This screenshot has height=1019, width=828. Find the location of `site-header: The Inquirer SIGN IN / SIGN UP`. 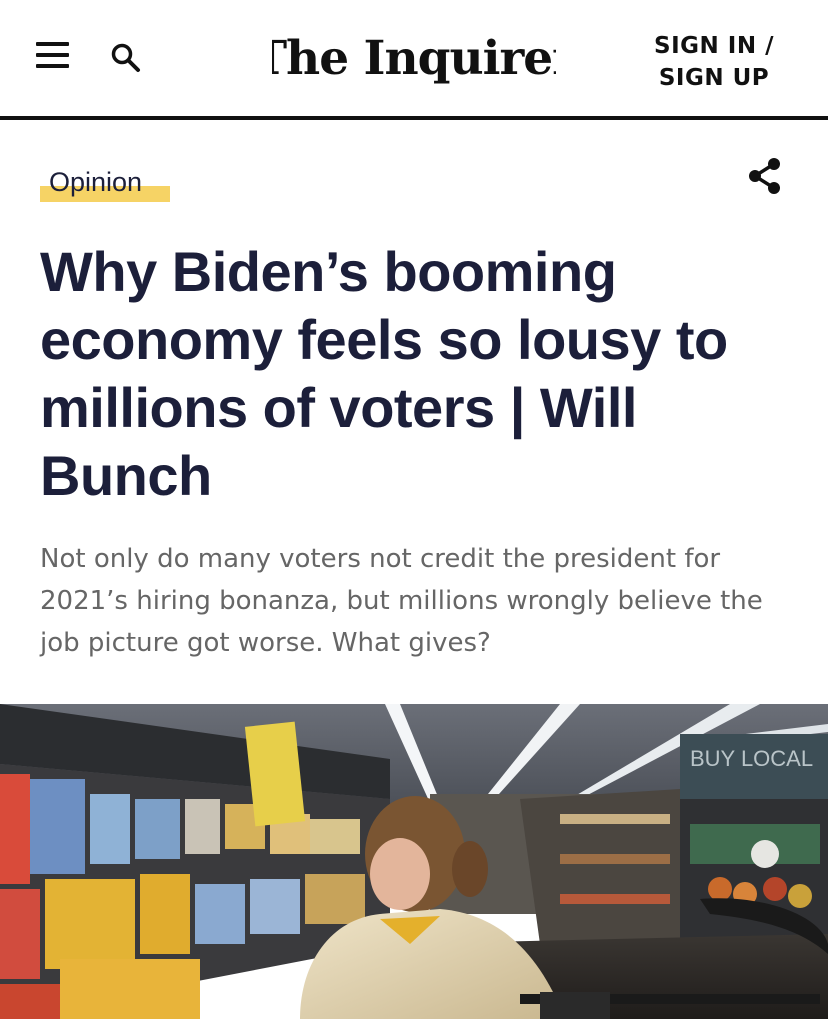

site-header: The Inquirer SIGN IN / SIGN UP is located at coordinates (414, 58).